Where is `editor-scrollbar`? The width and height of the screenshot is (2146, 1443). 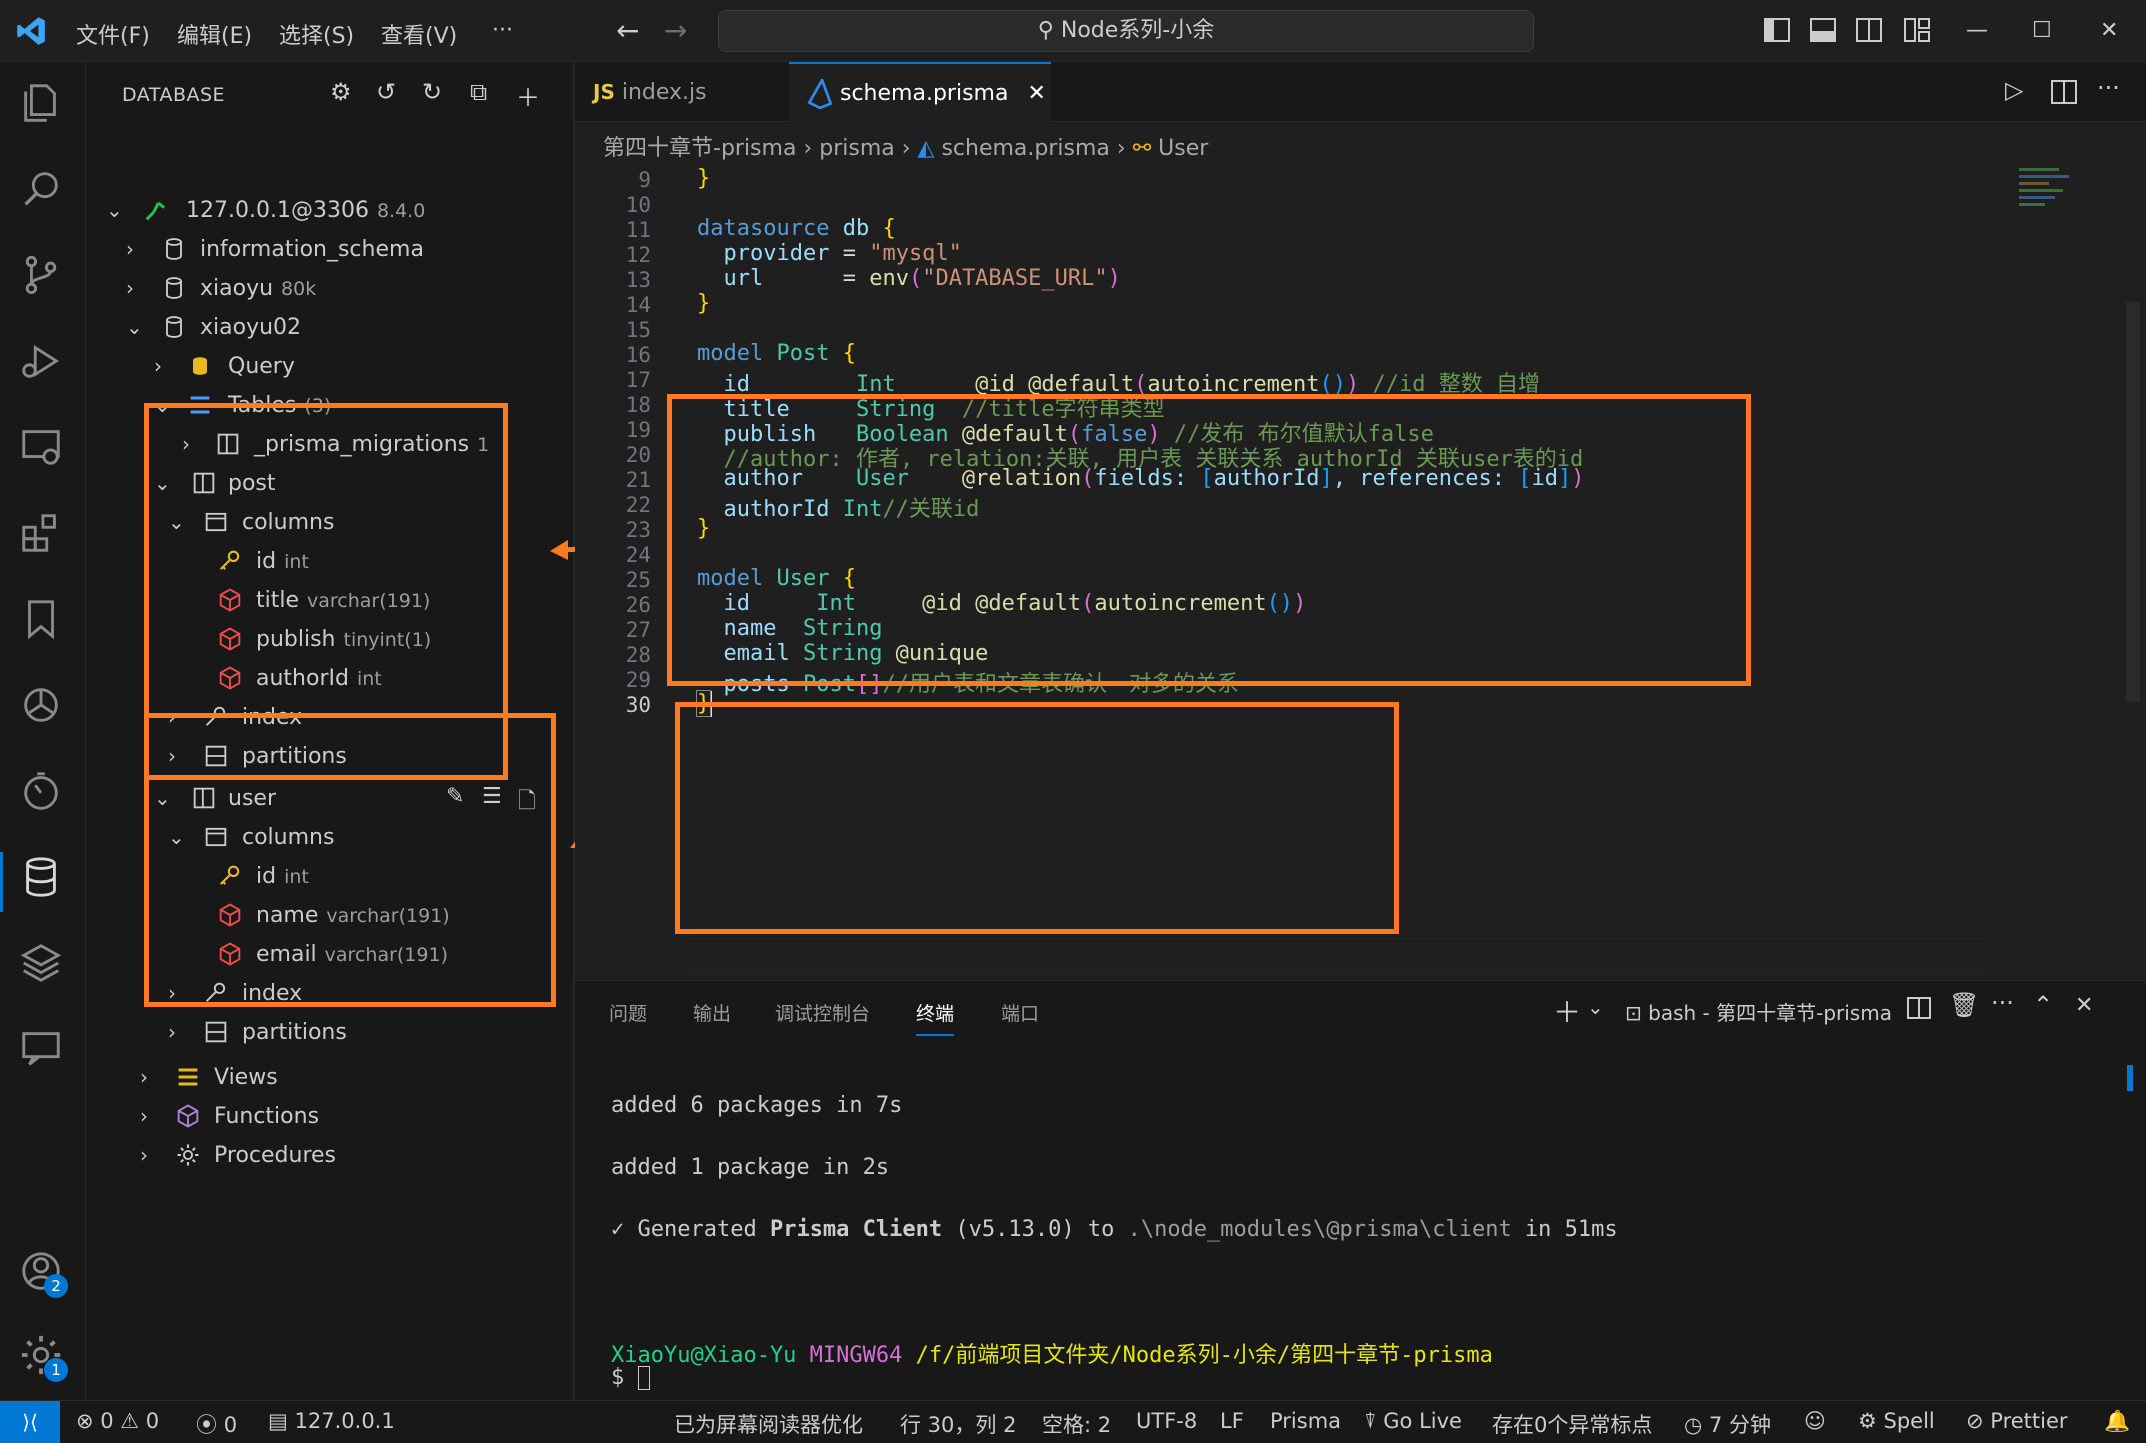
editor-scrollbar is located at coordinates (2133, 502).